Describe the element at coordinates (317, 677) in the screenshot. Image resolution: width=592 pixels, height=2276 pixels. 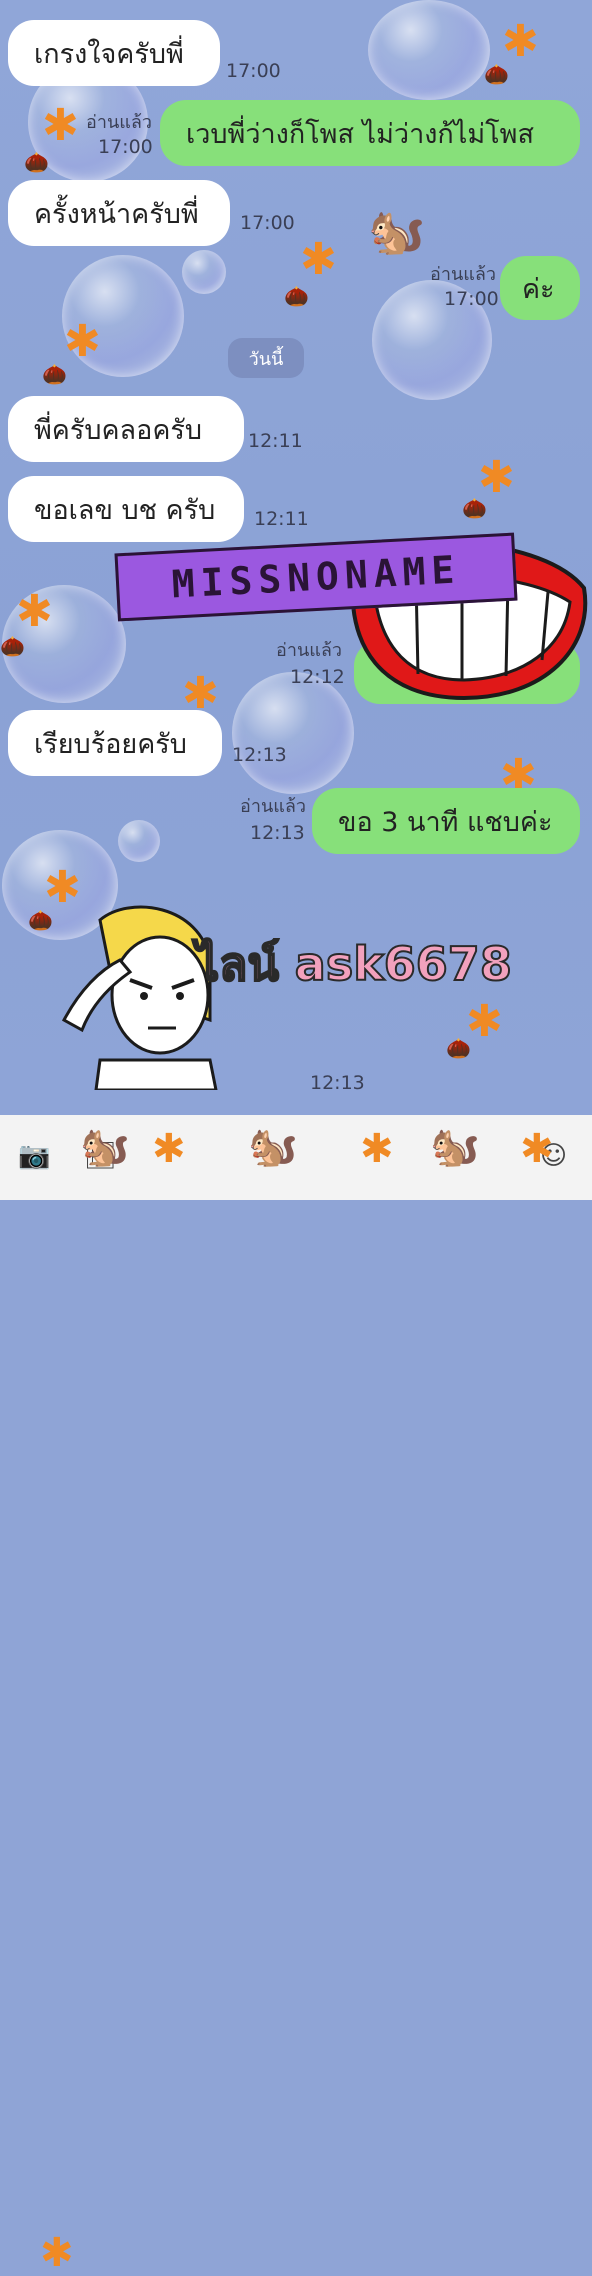
I see `message-time: 12:12` at that location.